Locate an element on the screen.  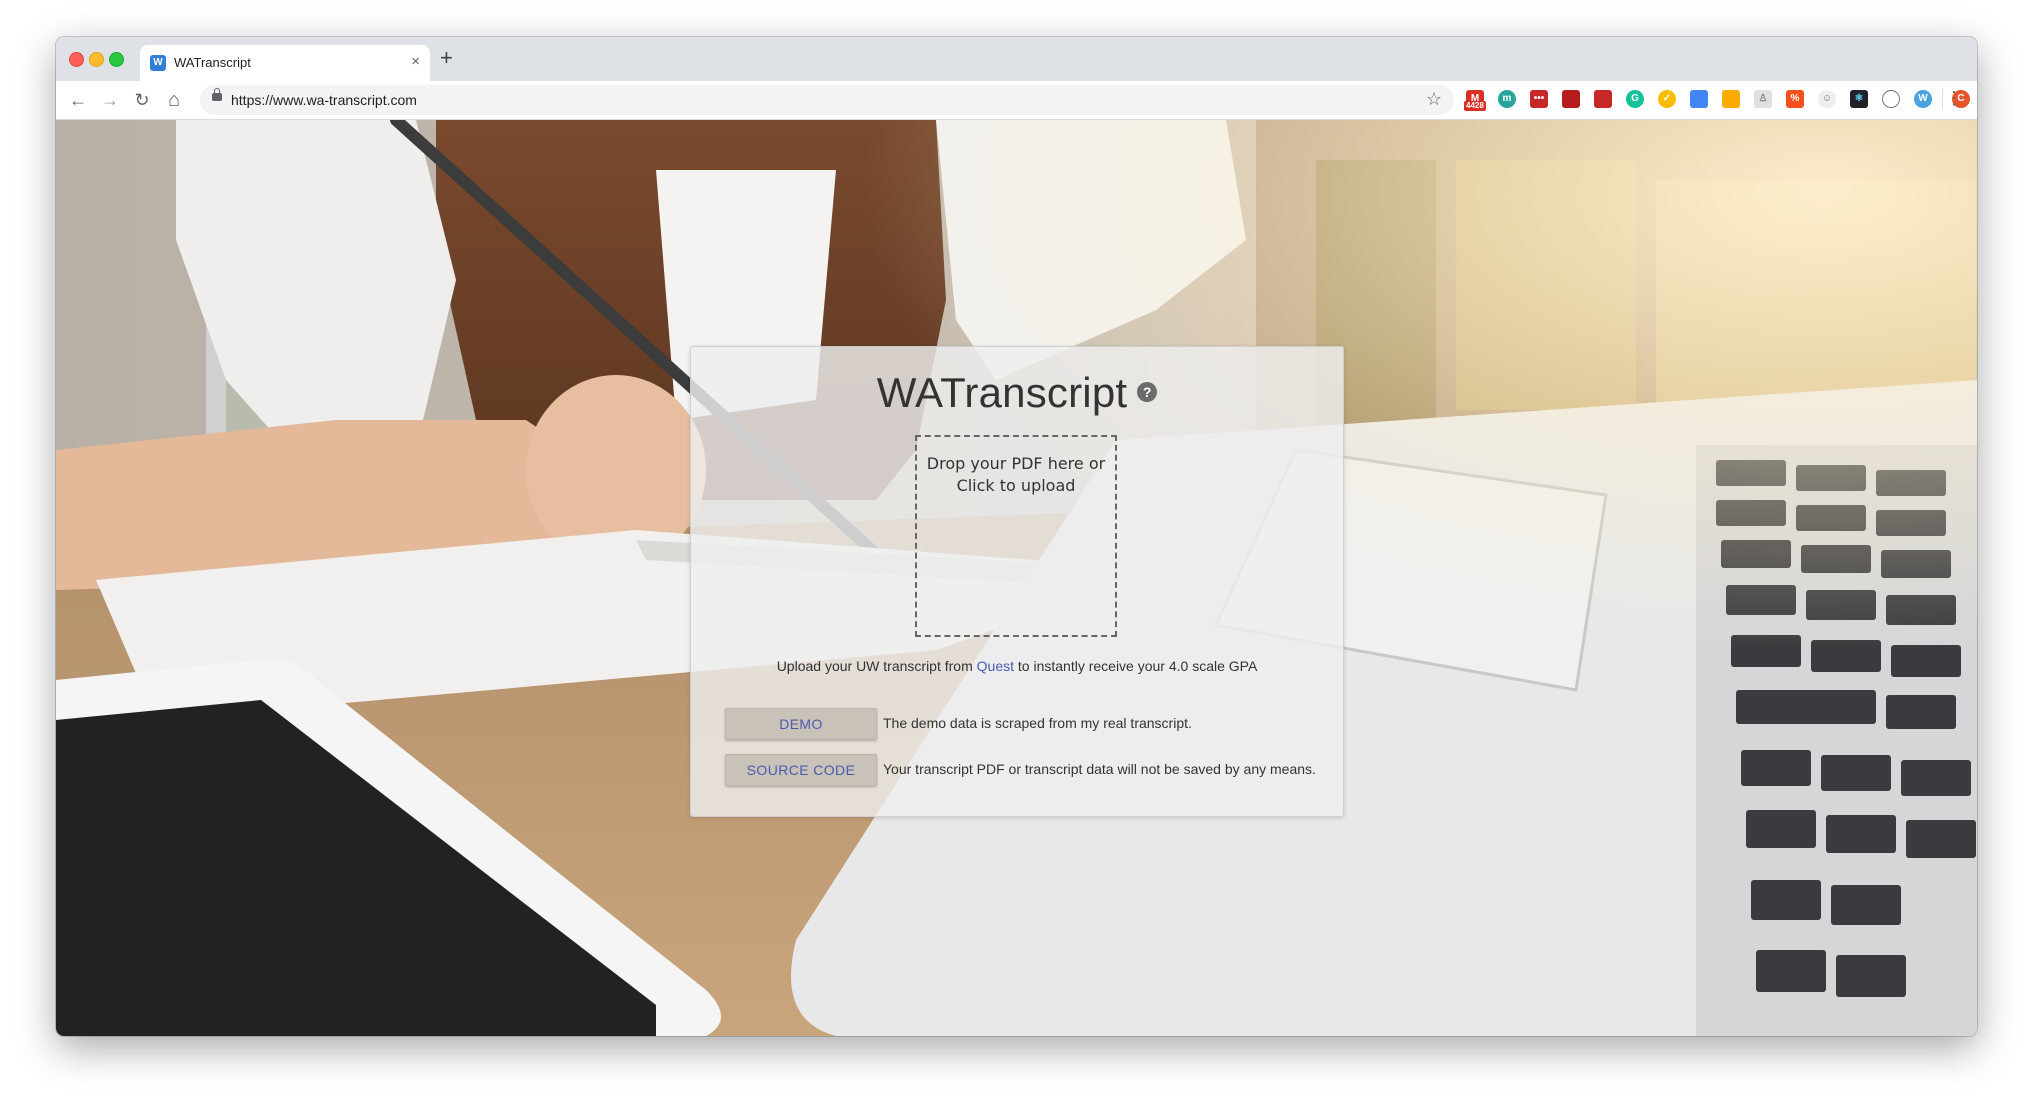
tab-close-icon: × is located at coordinates (415, 61).